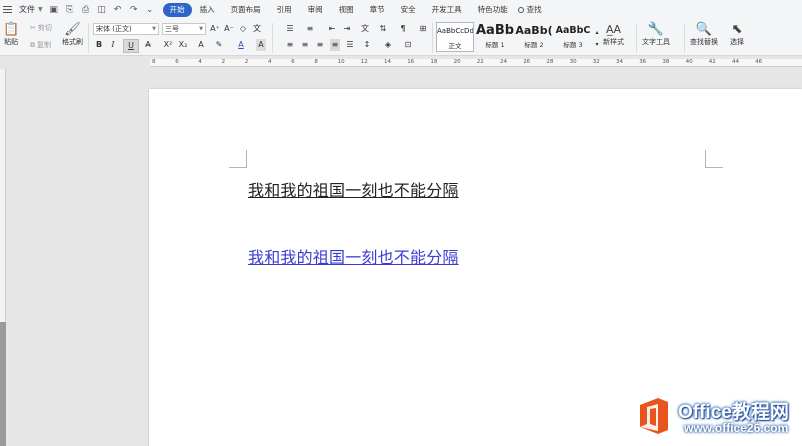 Image resolution: width=802 pixels, height=446 pixels. I want to click on increase-indent-icon: ⇥, so click(347, 29).